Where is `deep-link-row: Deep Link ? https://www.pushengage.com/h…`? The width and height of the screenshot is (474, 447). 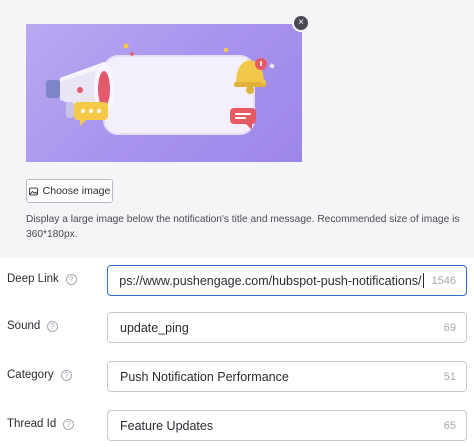
deep-link-row: Deep Link ? https://www.pushengage.com/h… is located at coordinates (237, 281).